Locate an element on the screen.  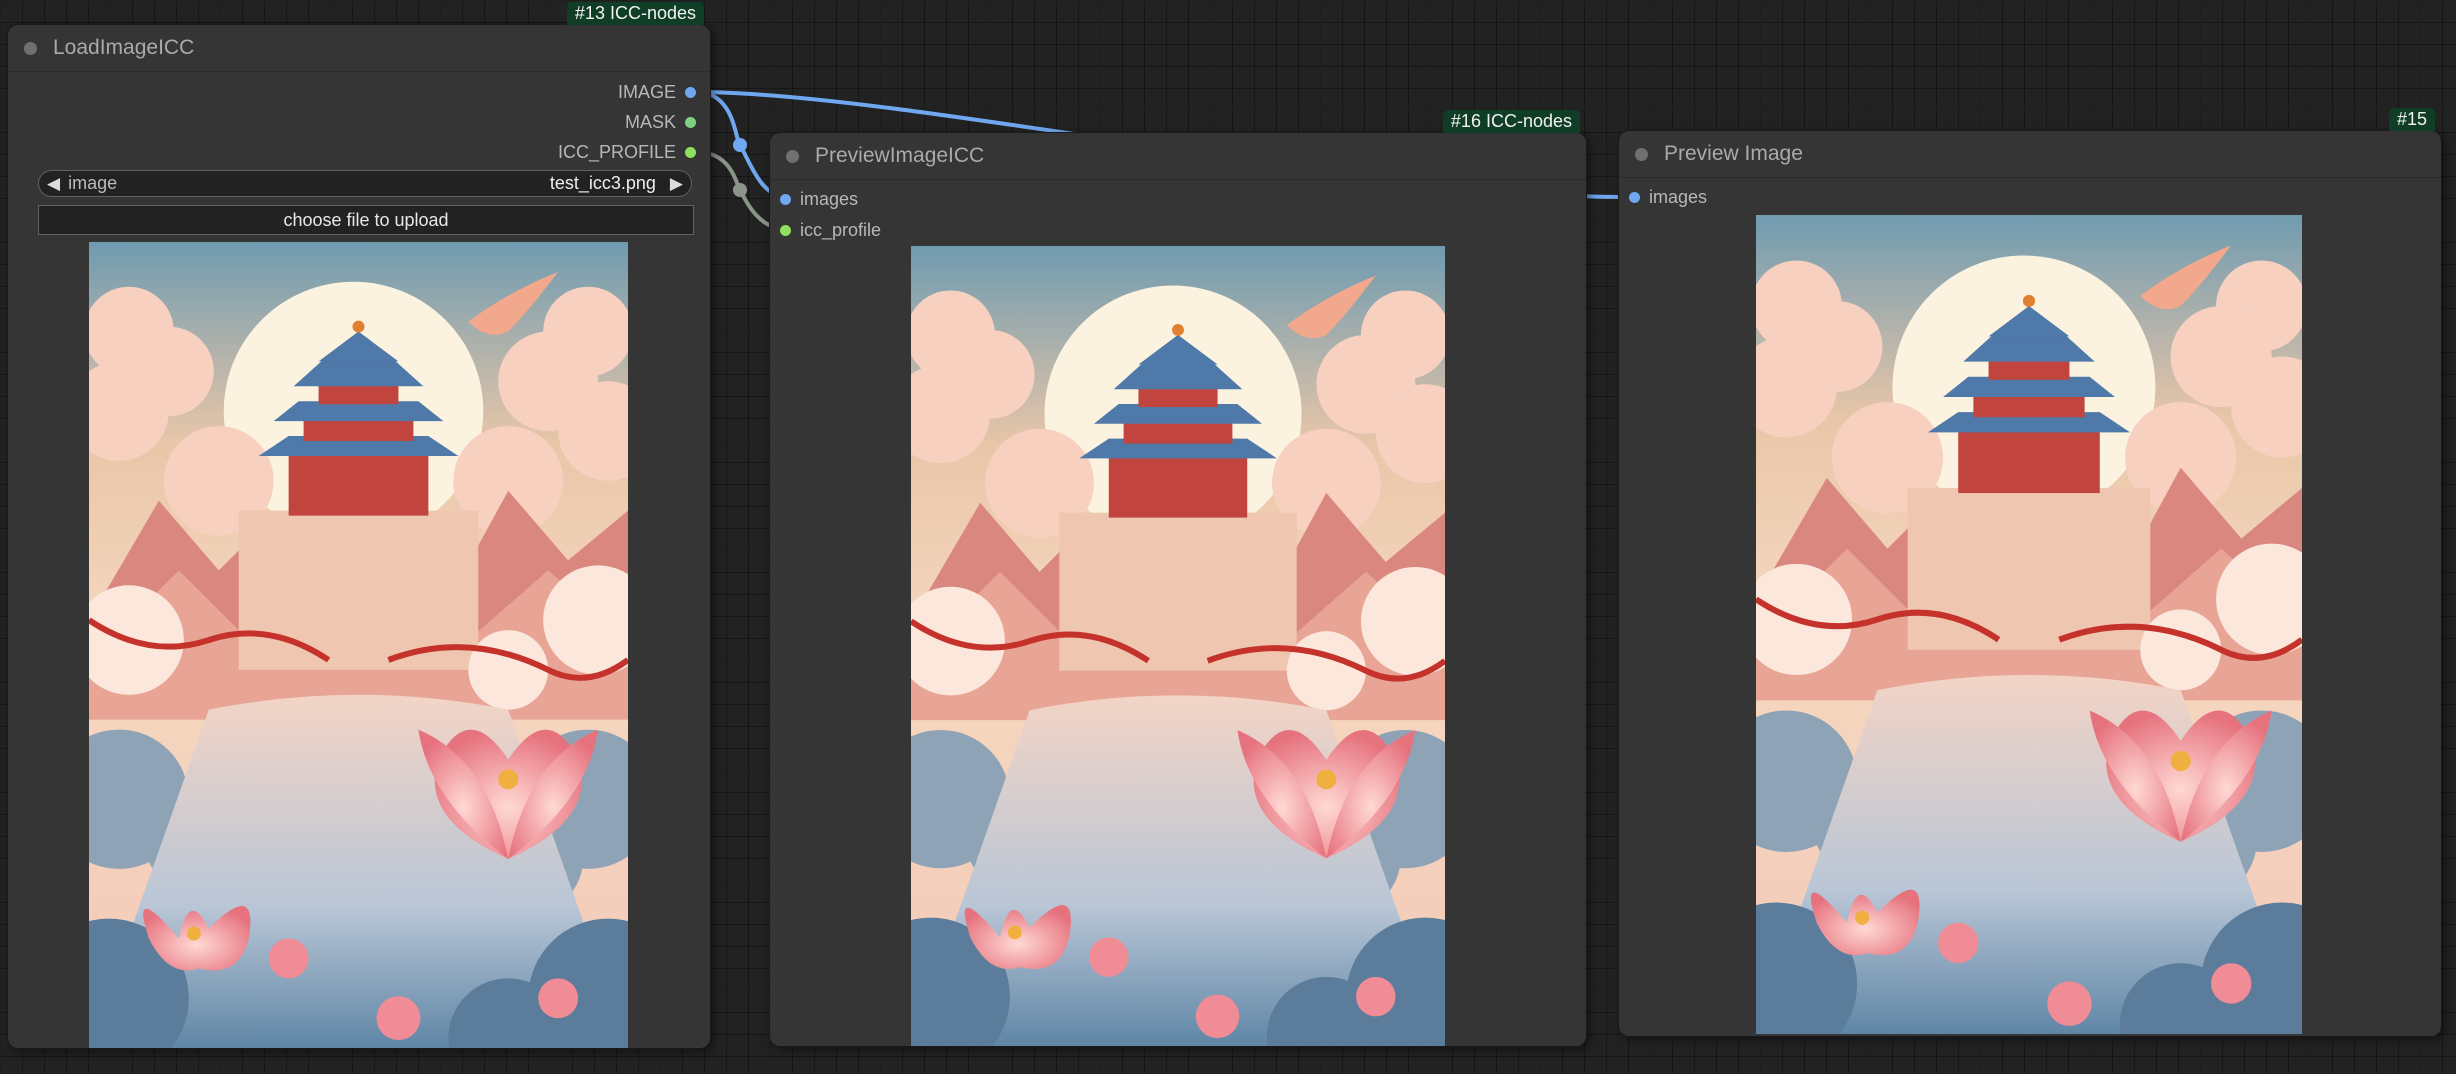
node-header: Preview Image is located at coordinates (2030, 154).